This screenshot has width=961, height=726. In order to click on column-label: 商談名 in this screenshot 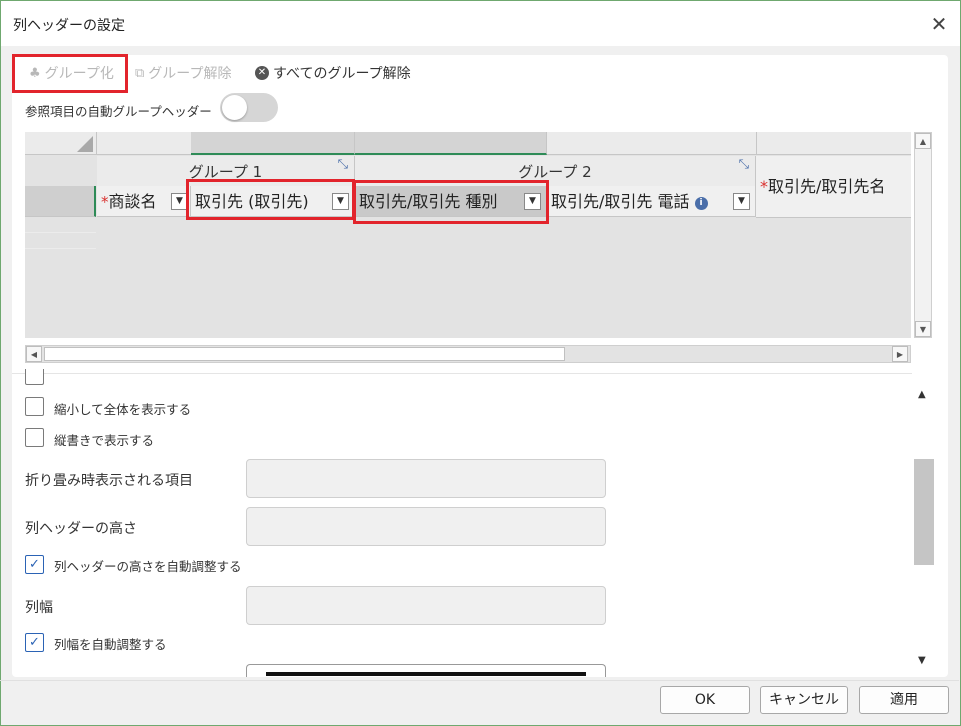, I will do `click(132, 201)`.